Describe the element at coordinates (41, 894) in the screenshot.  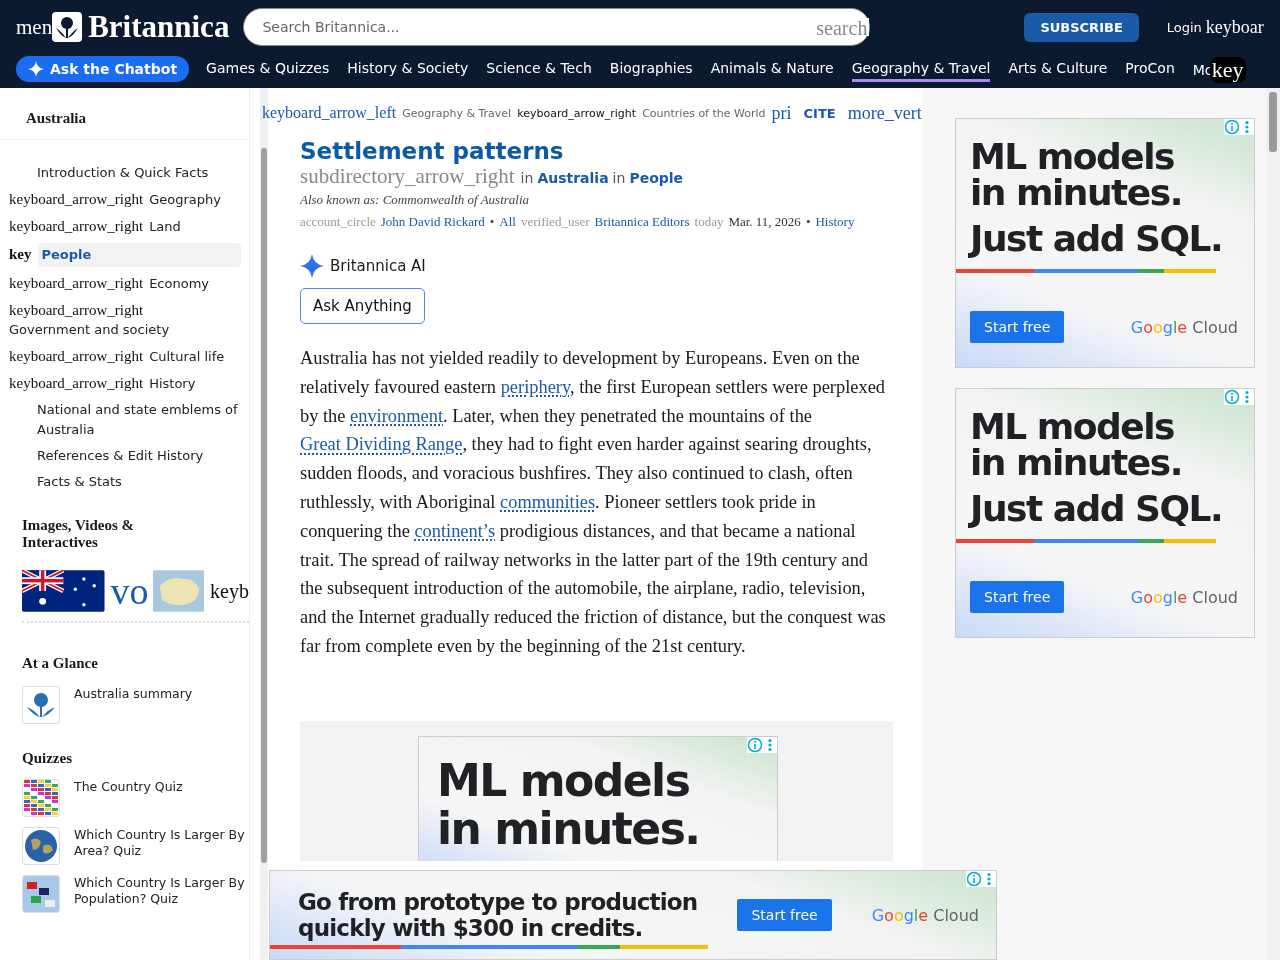
I see `flagpoles-icon` at that location.